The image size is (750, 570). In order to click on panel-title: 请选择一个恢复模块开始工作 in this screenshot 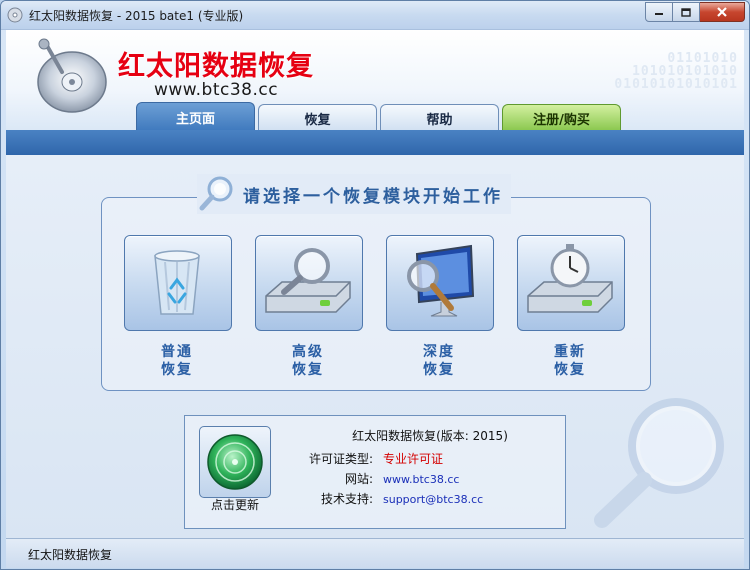, I will do `click(373, 196)`.